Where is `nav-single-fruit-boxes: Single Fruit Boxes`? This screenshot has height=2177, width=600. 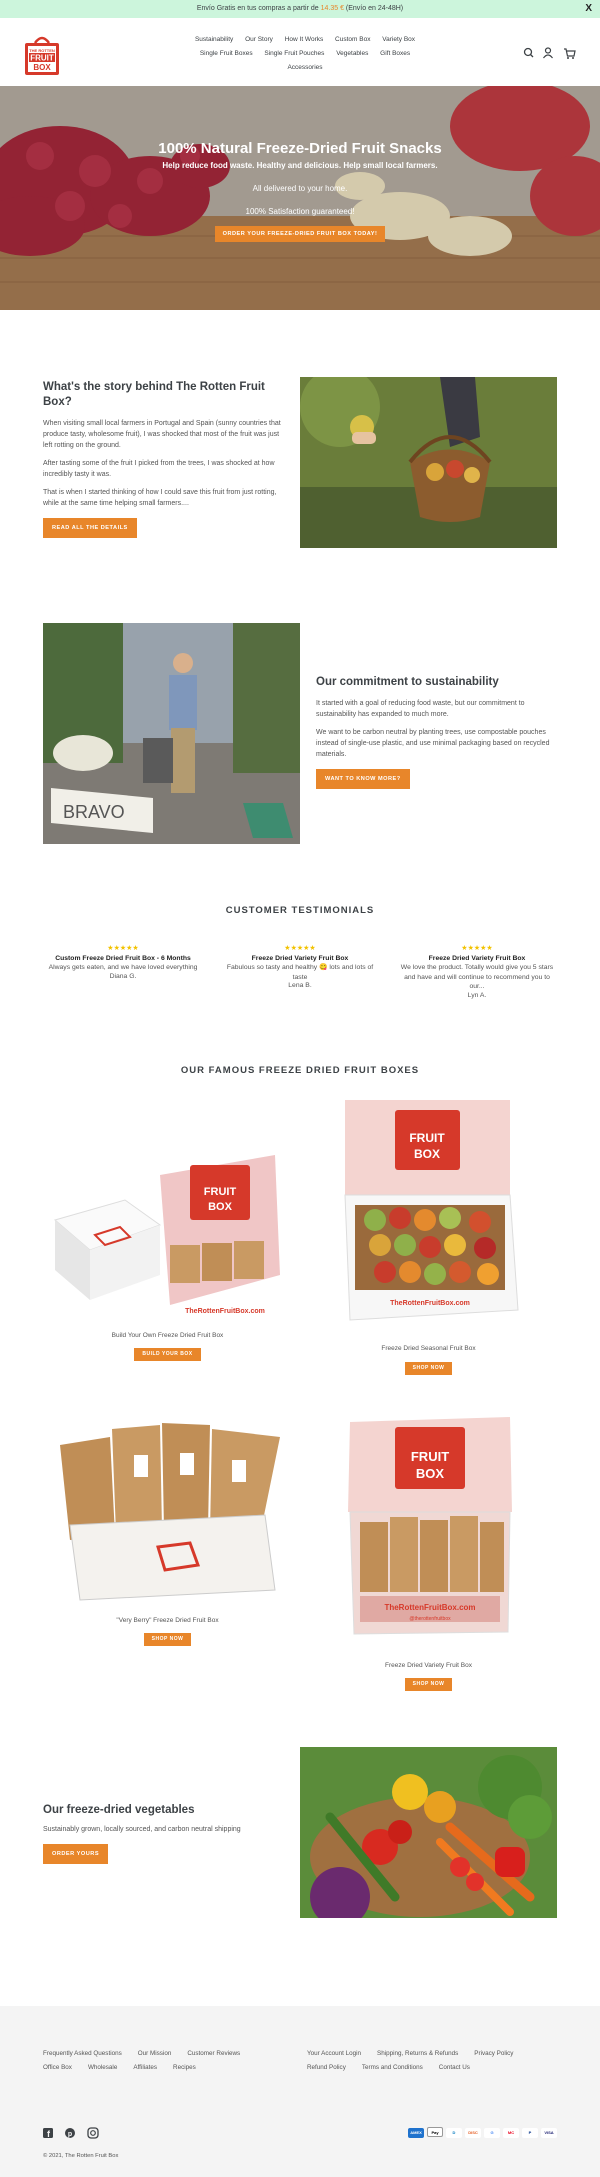 nav-single-fruit-boxes: Single Fruit Boxes is located at coordinates (226, 53).